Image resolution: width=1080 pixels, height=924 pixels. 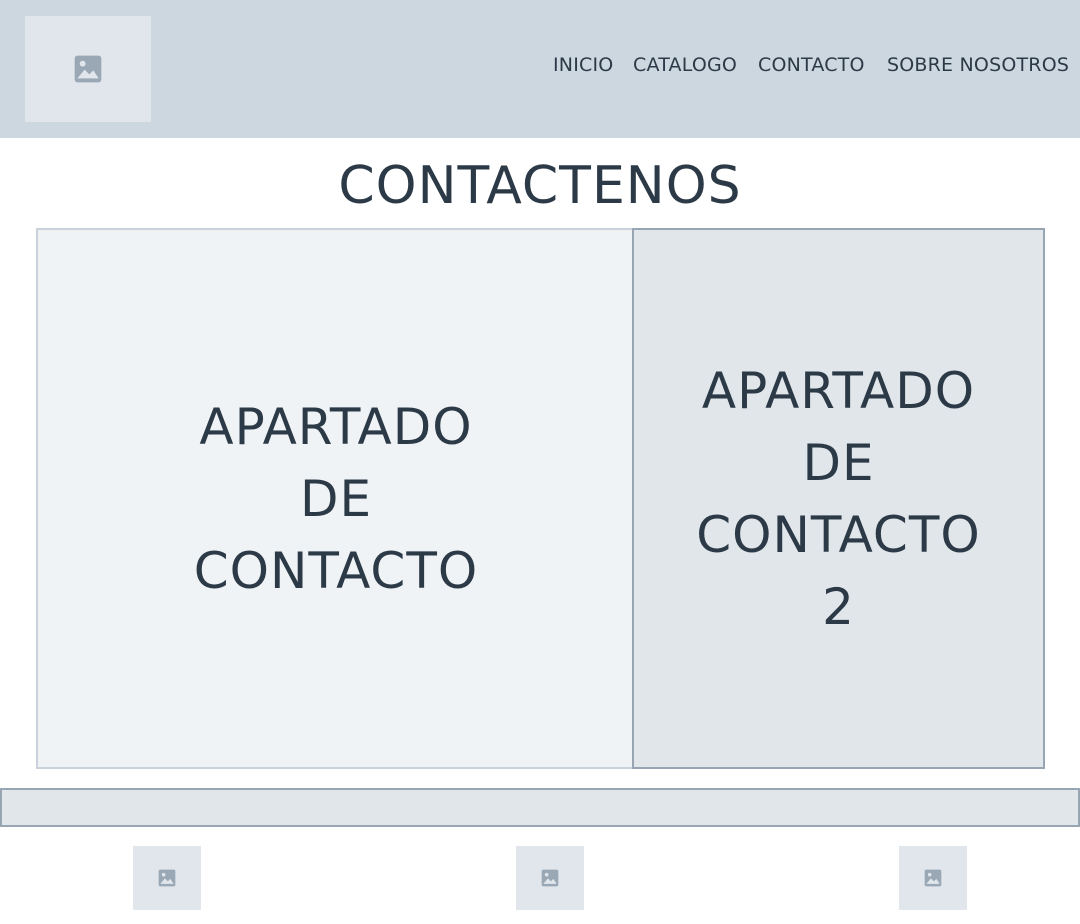 What do you see at coordinates (540, 807) in the screenshot?
I see `footer-bar` at bounding box center [540, 807].